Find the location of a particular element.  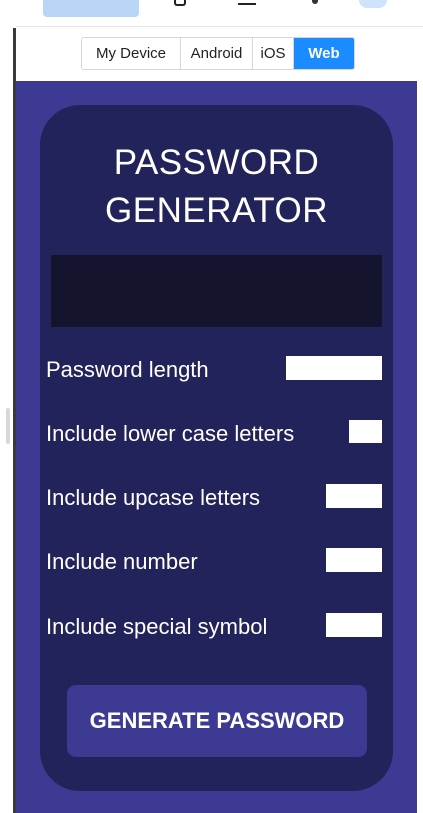

device-option-my-device: My Device is located at coordinates (131, 53).